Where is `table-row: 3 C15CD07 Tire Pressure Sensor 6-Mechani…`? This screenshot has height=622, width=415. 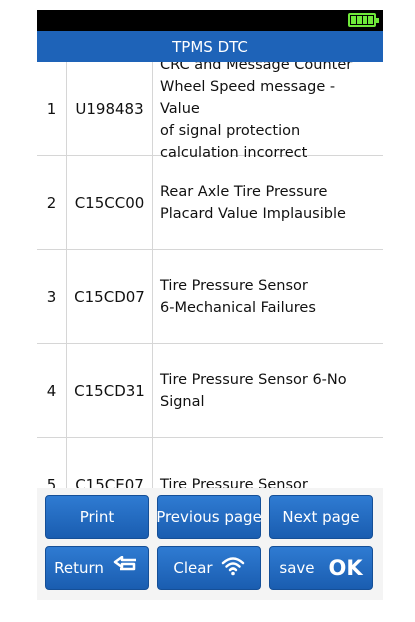 table-row: 3 C15CD07 Tire Pressure Sensor 6-Mechani… is located at coordinates (210, 297).